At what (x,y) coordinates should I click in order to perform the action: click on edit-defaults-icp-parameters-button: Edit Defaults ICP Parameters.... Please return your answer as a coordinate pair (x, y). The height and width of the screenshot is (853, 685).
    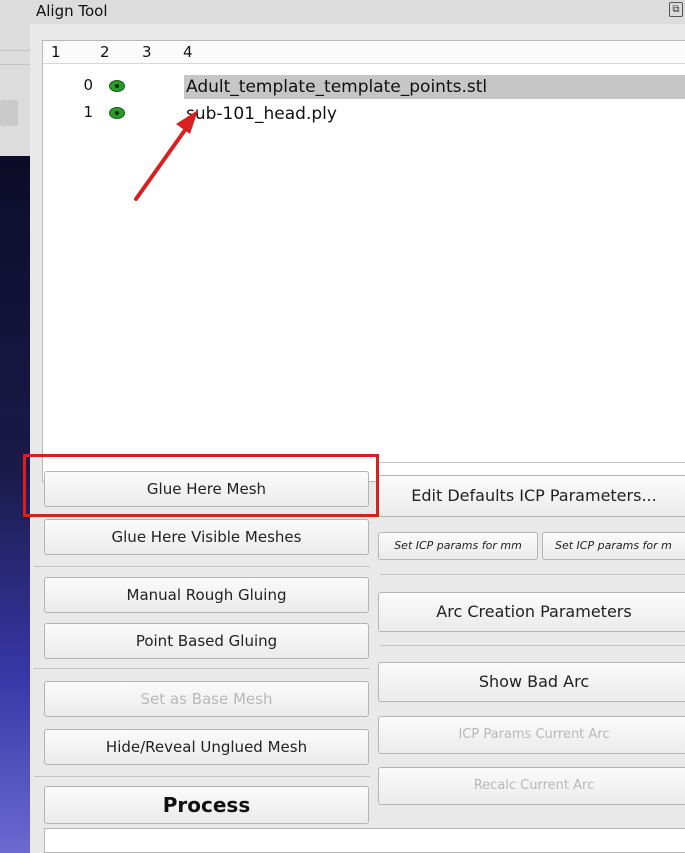
    Looking at the image, I should click on (531, 496).